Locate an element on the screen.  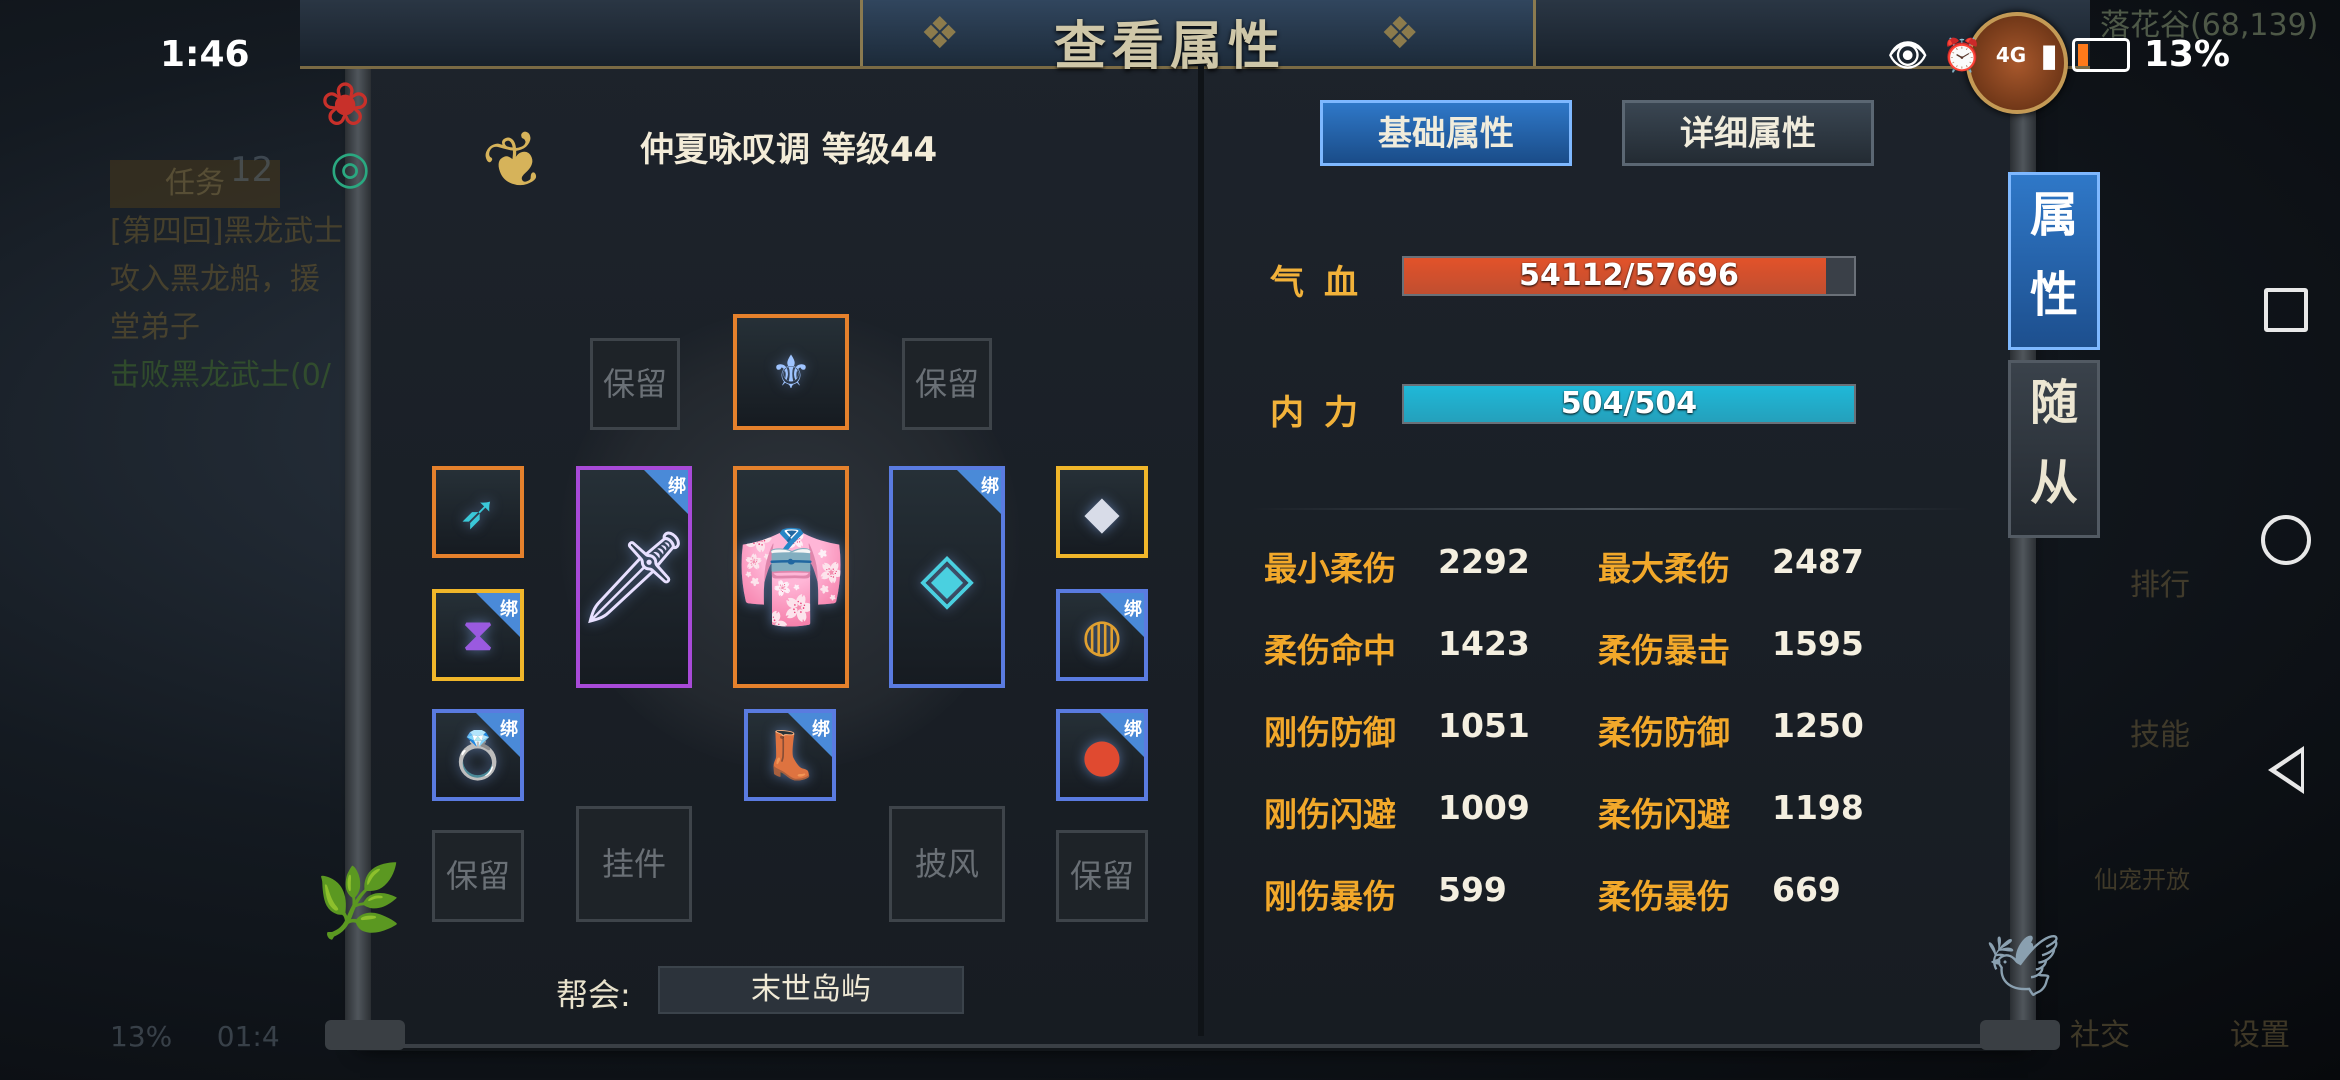
mp-bar: 504/504 is located at coordinates (1629, 404).